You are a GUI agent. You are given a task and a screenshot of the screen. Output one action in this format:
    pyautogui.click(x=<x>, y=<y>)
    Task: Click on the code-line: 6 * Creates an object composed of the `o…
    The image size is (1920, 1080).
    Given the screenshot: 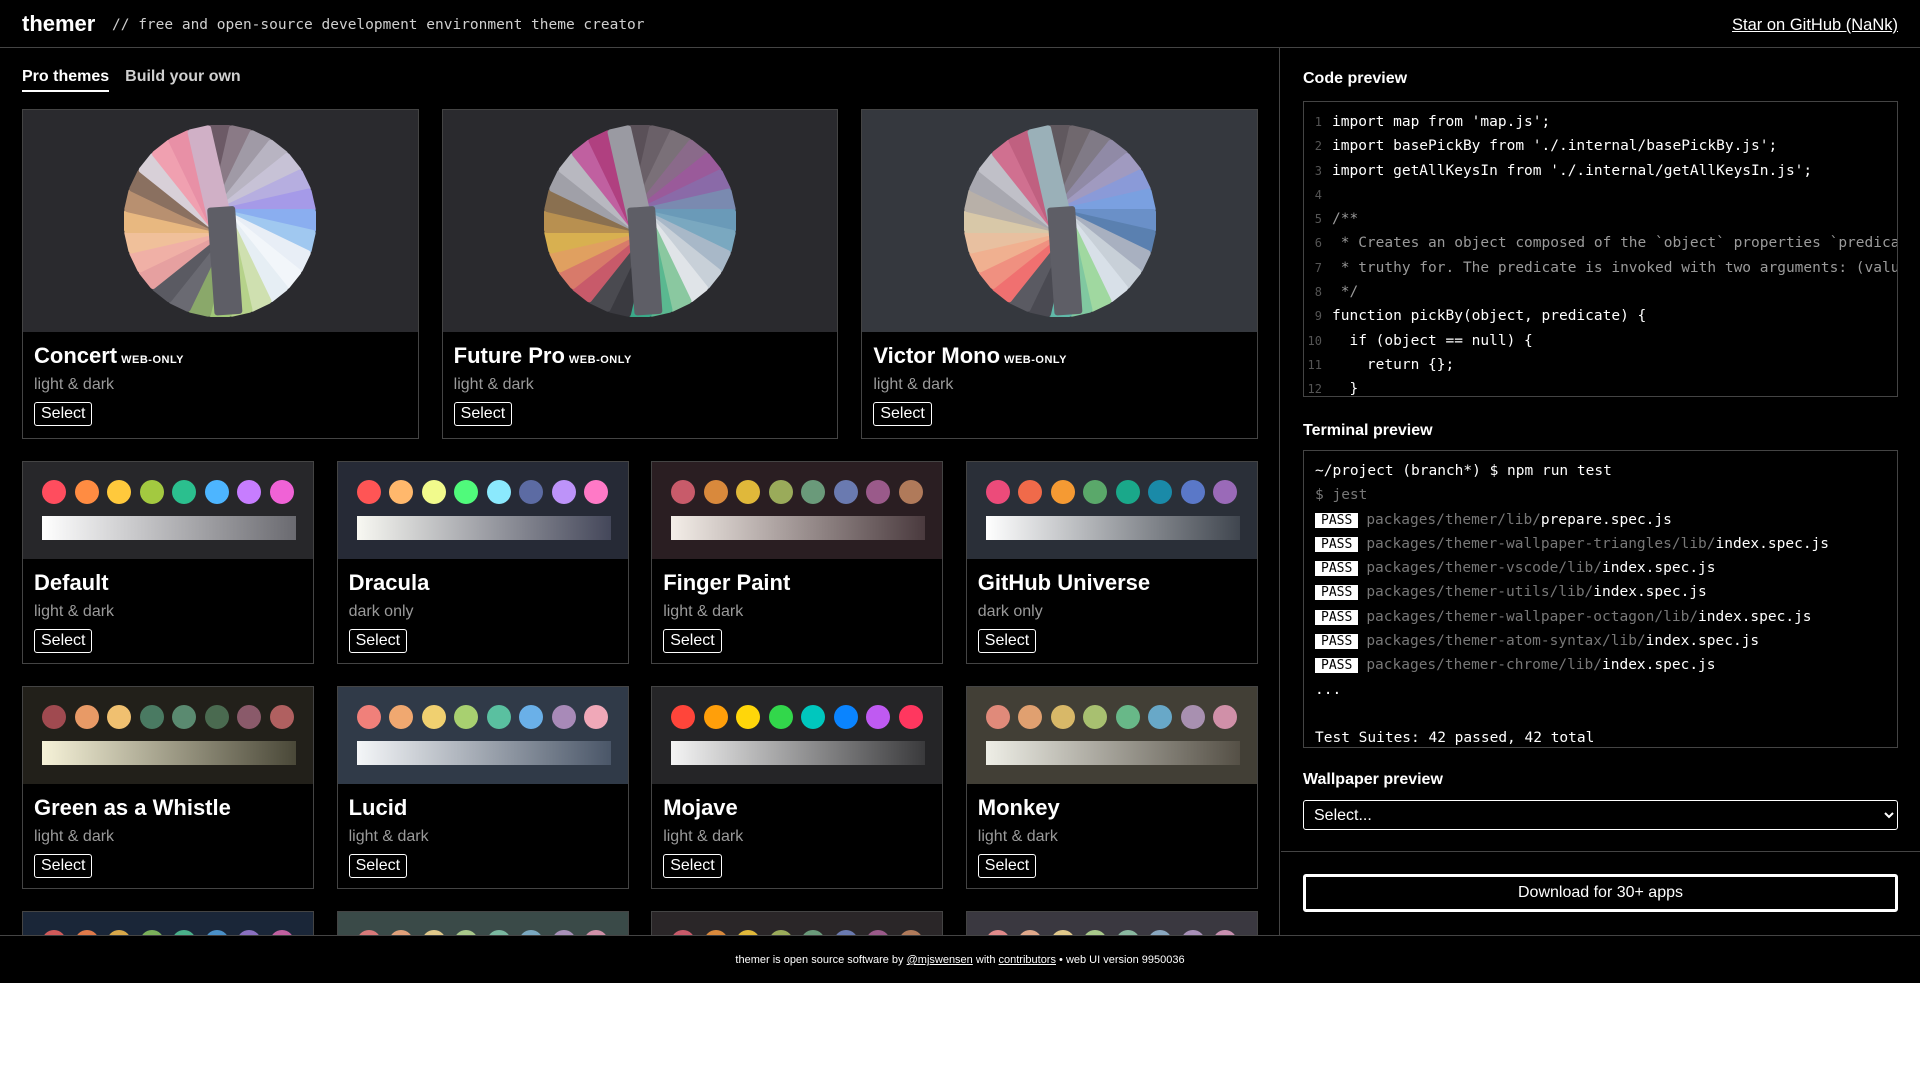 What is the action you would take?
    pyautogui.click(x=1600, y=243)
    